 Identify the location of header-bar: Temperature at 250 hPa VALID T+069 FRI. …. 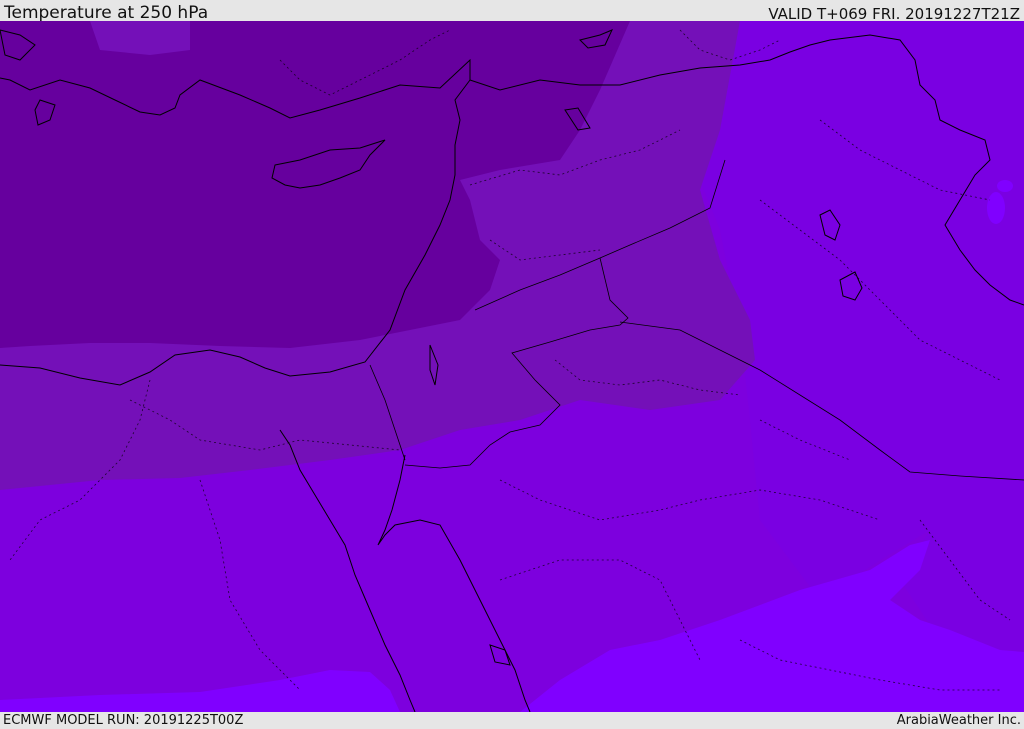
(512, 11).